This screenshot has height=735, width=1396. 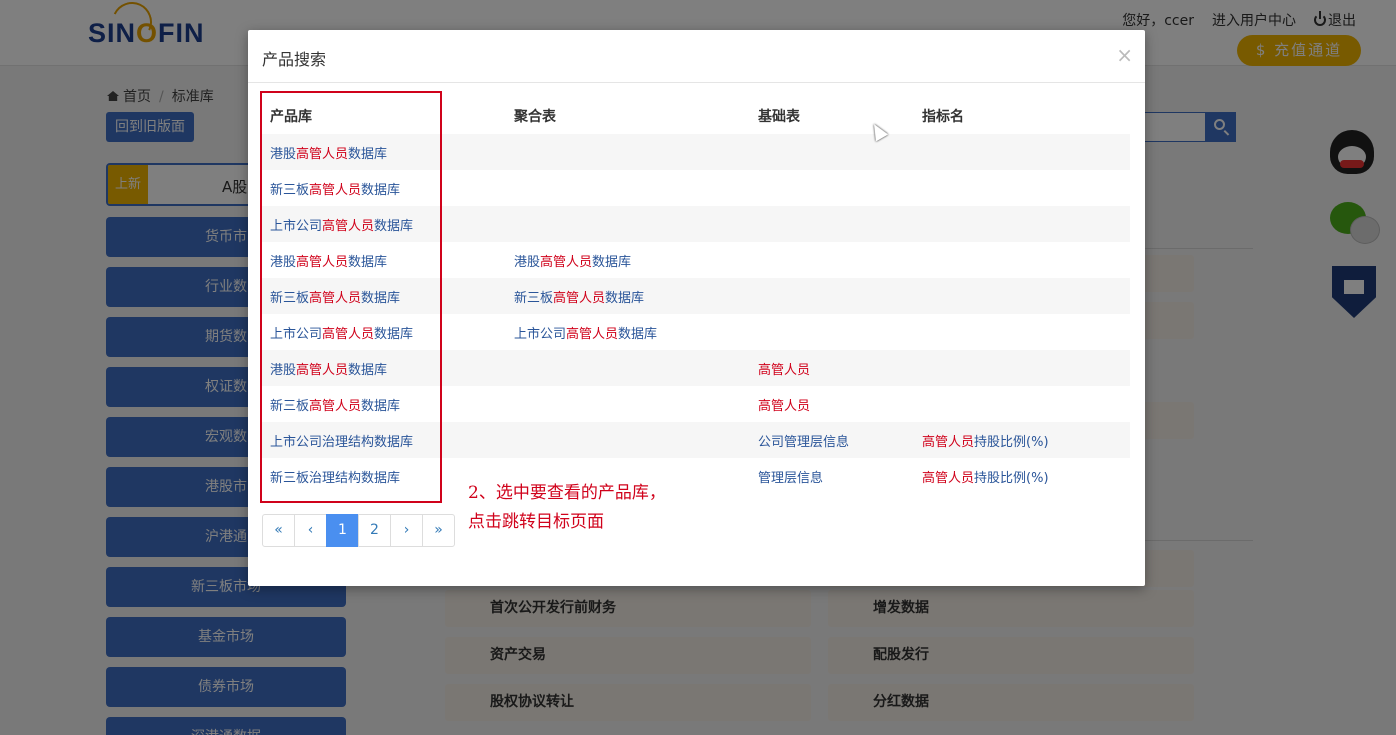 What do you see at coordinates (943, 117) in the screenshot?
I see `column-header-indicator: 指标名` at bounding box center [943, 117].